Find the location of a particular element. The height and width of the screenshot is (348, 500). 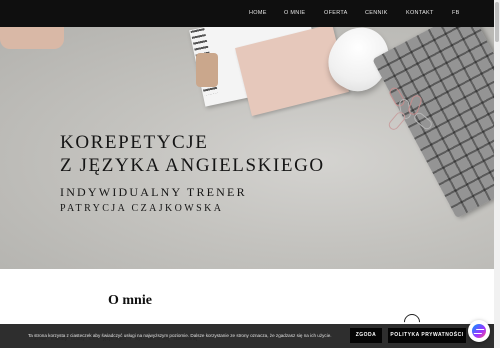

hero-title-line-1: KOREPETYCJE is located at coordinates (134, 142).